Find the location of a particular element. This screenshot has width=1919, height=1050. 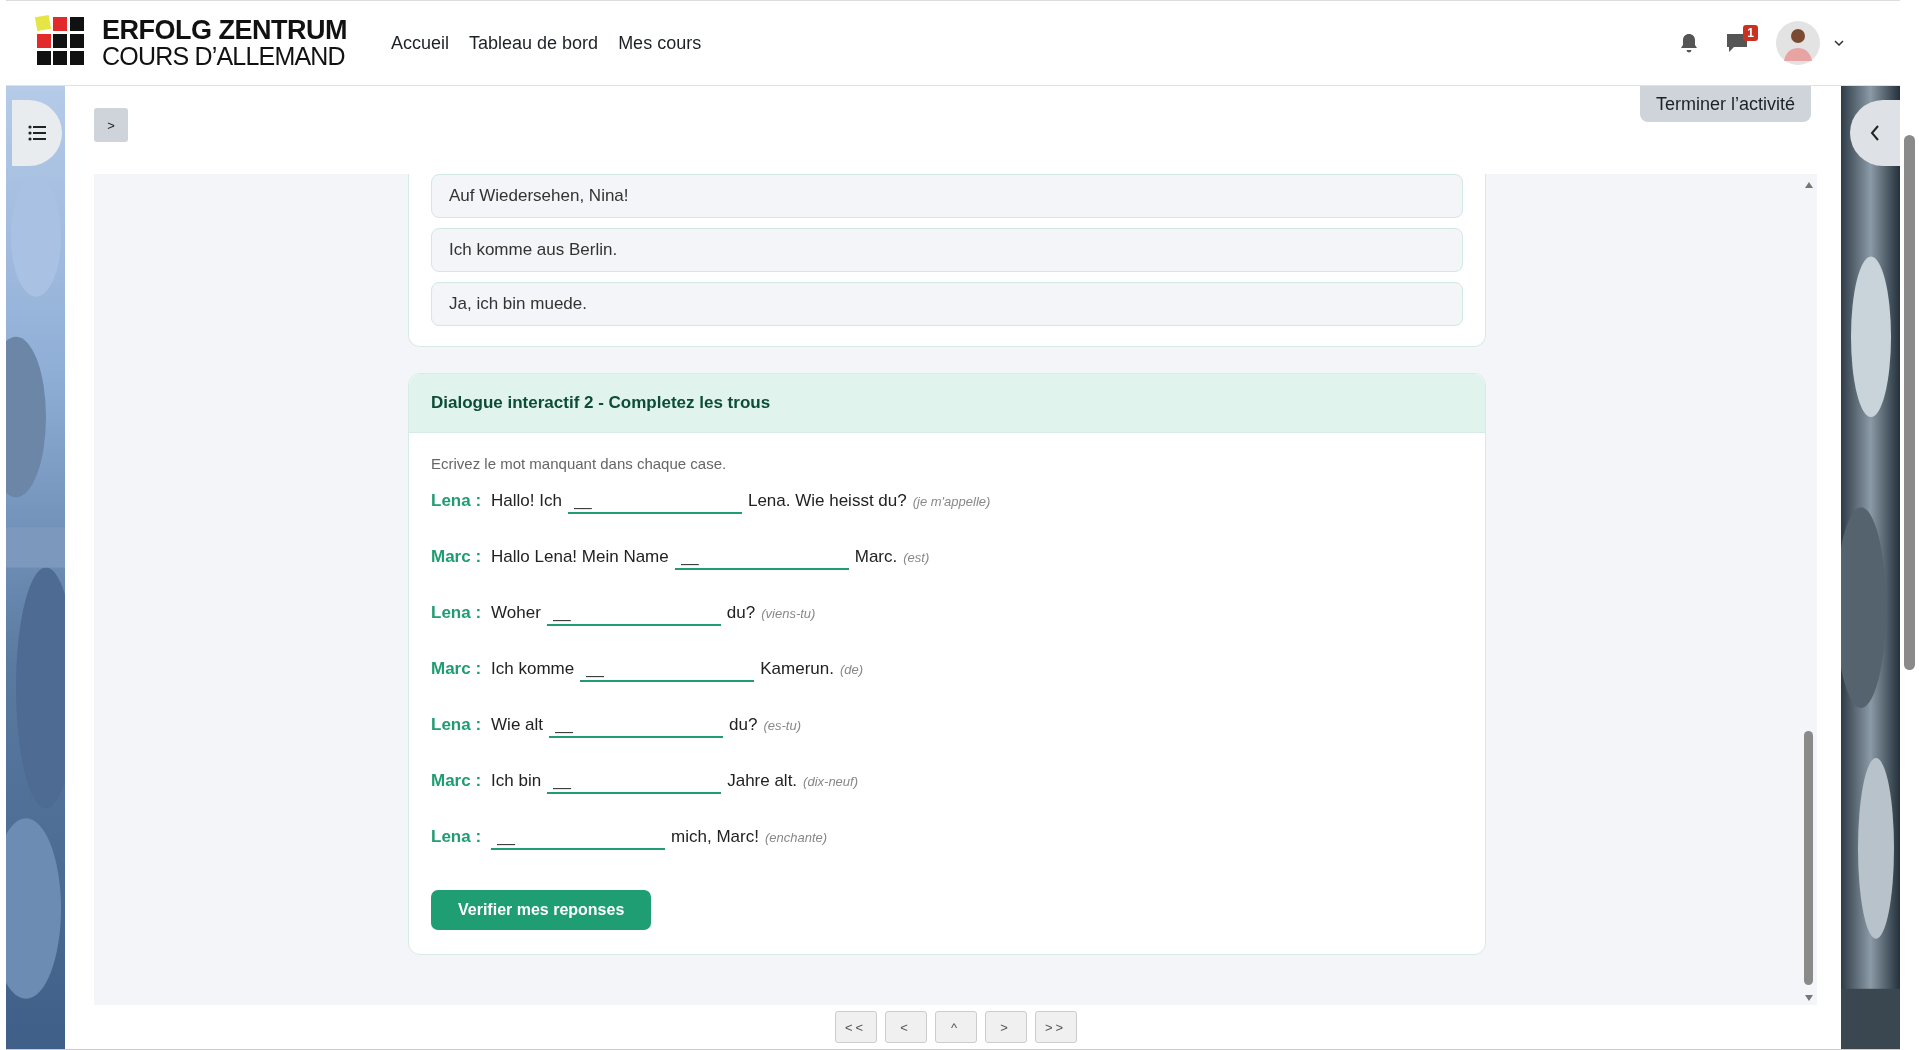

answer-option: Auf Wiedersehen, Nina! is located at coordinates (947, 196).